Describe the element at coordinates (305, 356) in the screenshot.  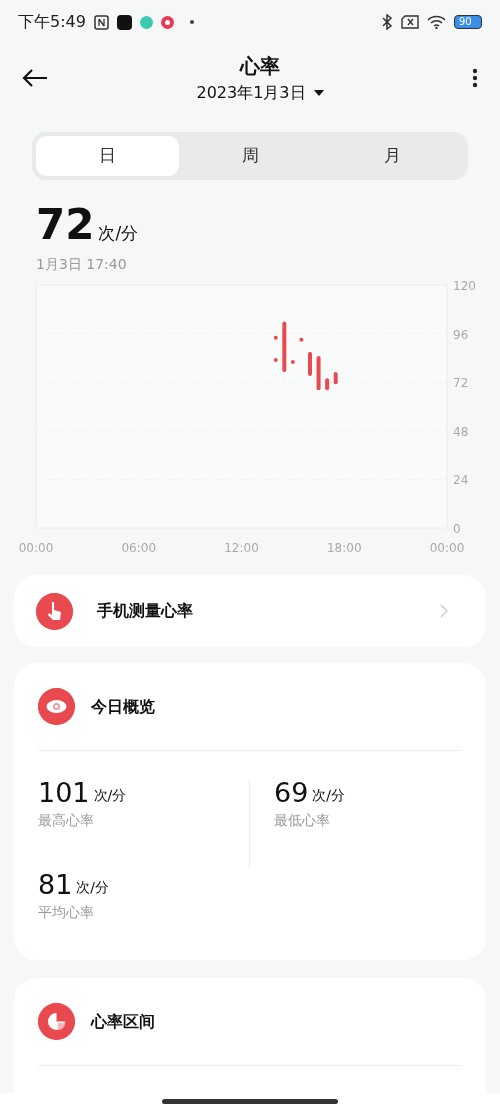
I see `heart-rate-marks-drawing` at that location.